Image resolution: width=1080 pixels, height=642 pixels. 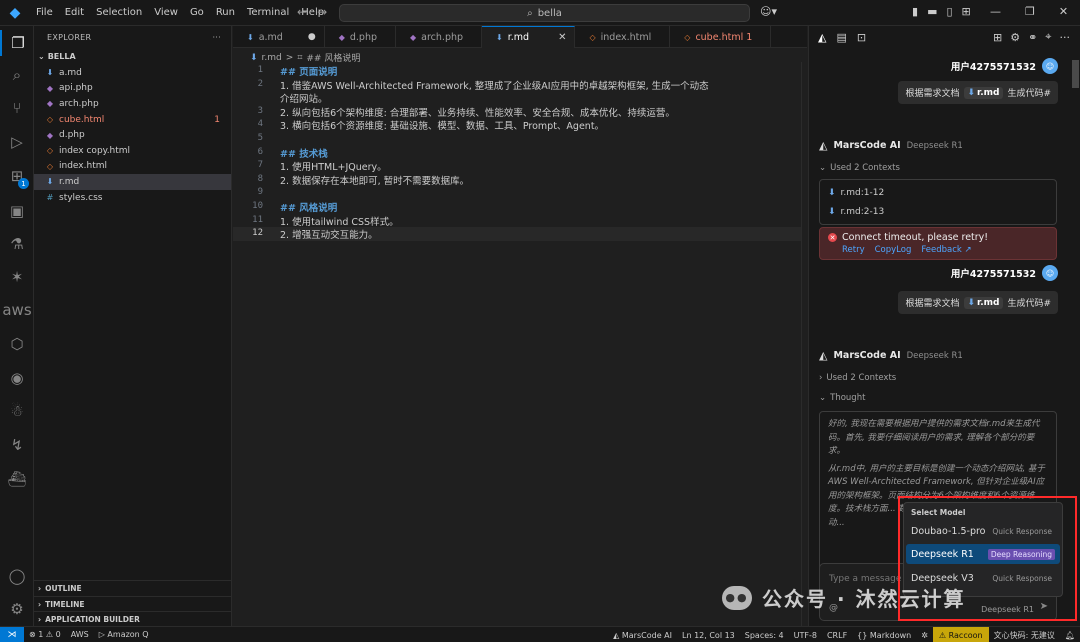 What do you see at coordinates (132, 89) in the screenshot?
I see `file-item: ◆ api.php` at bounding box center [132, 89].